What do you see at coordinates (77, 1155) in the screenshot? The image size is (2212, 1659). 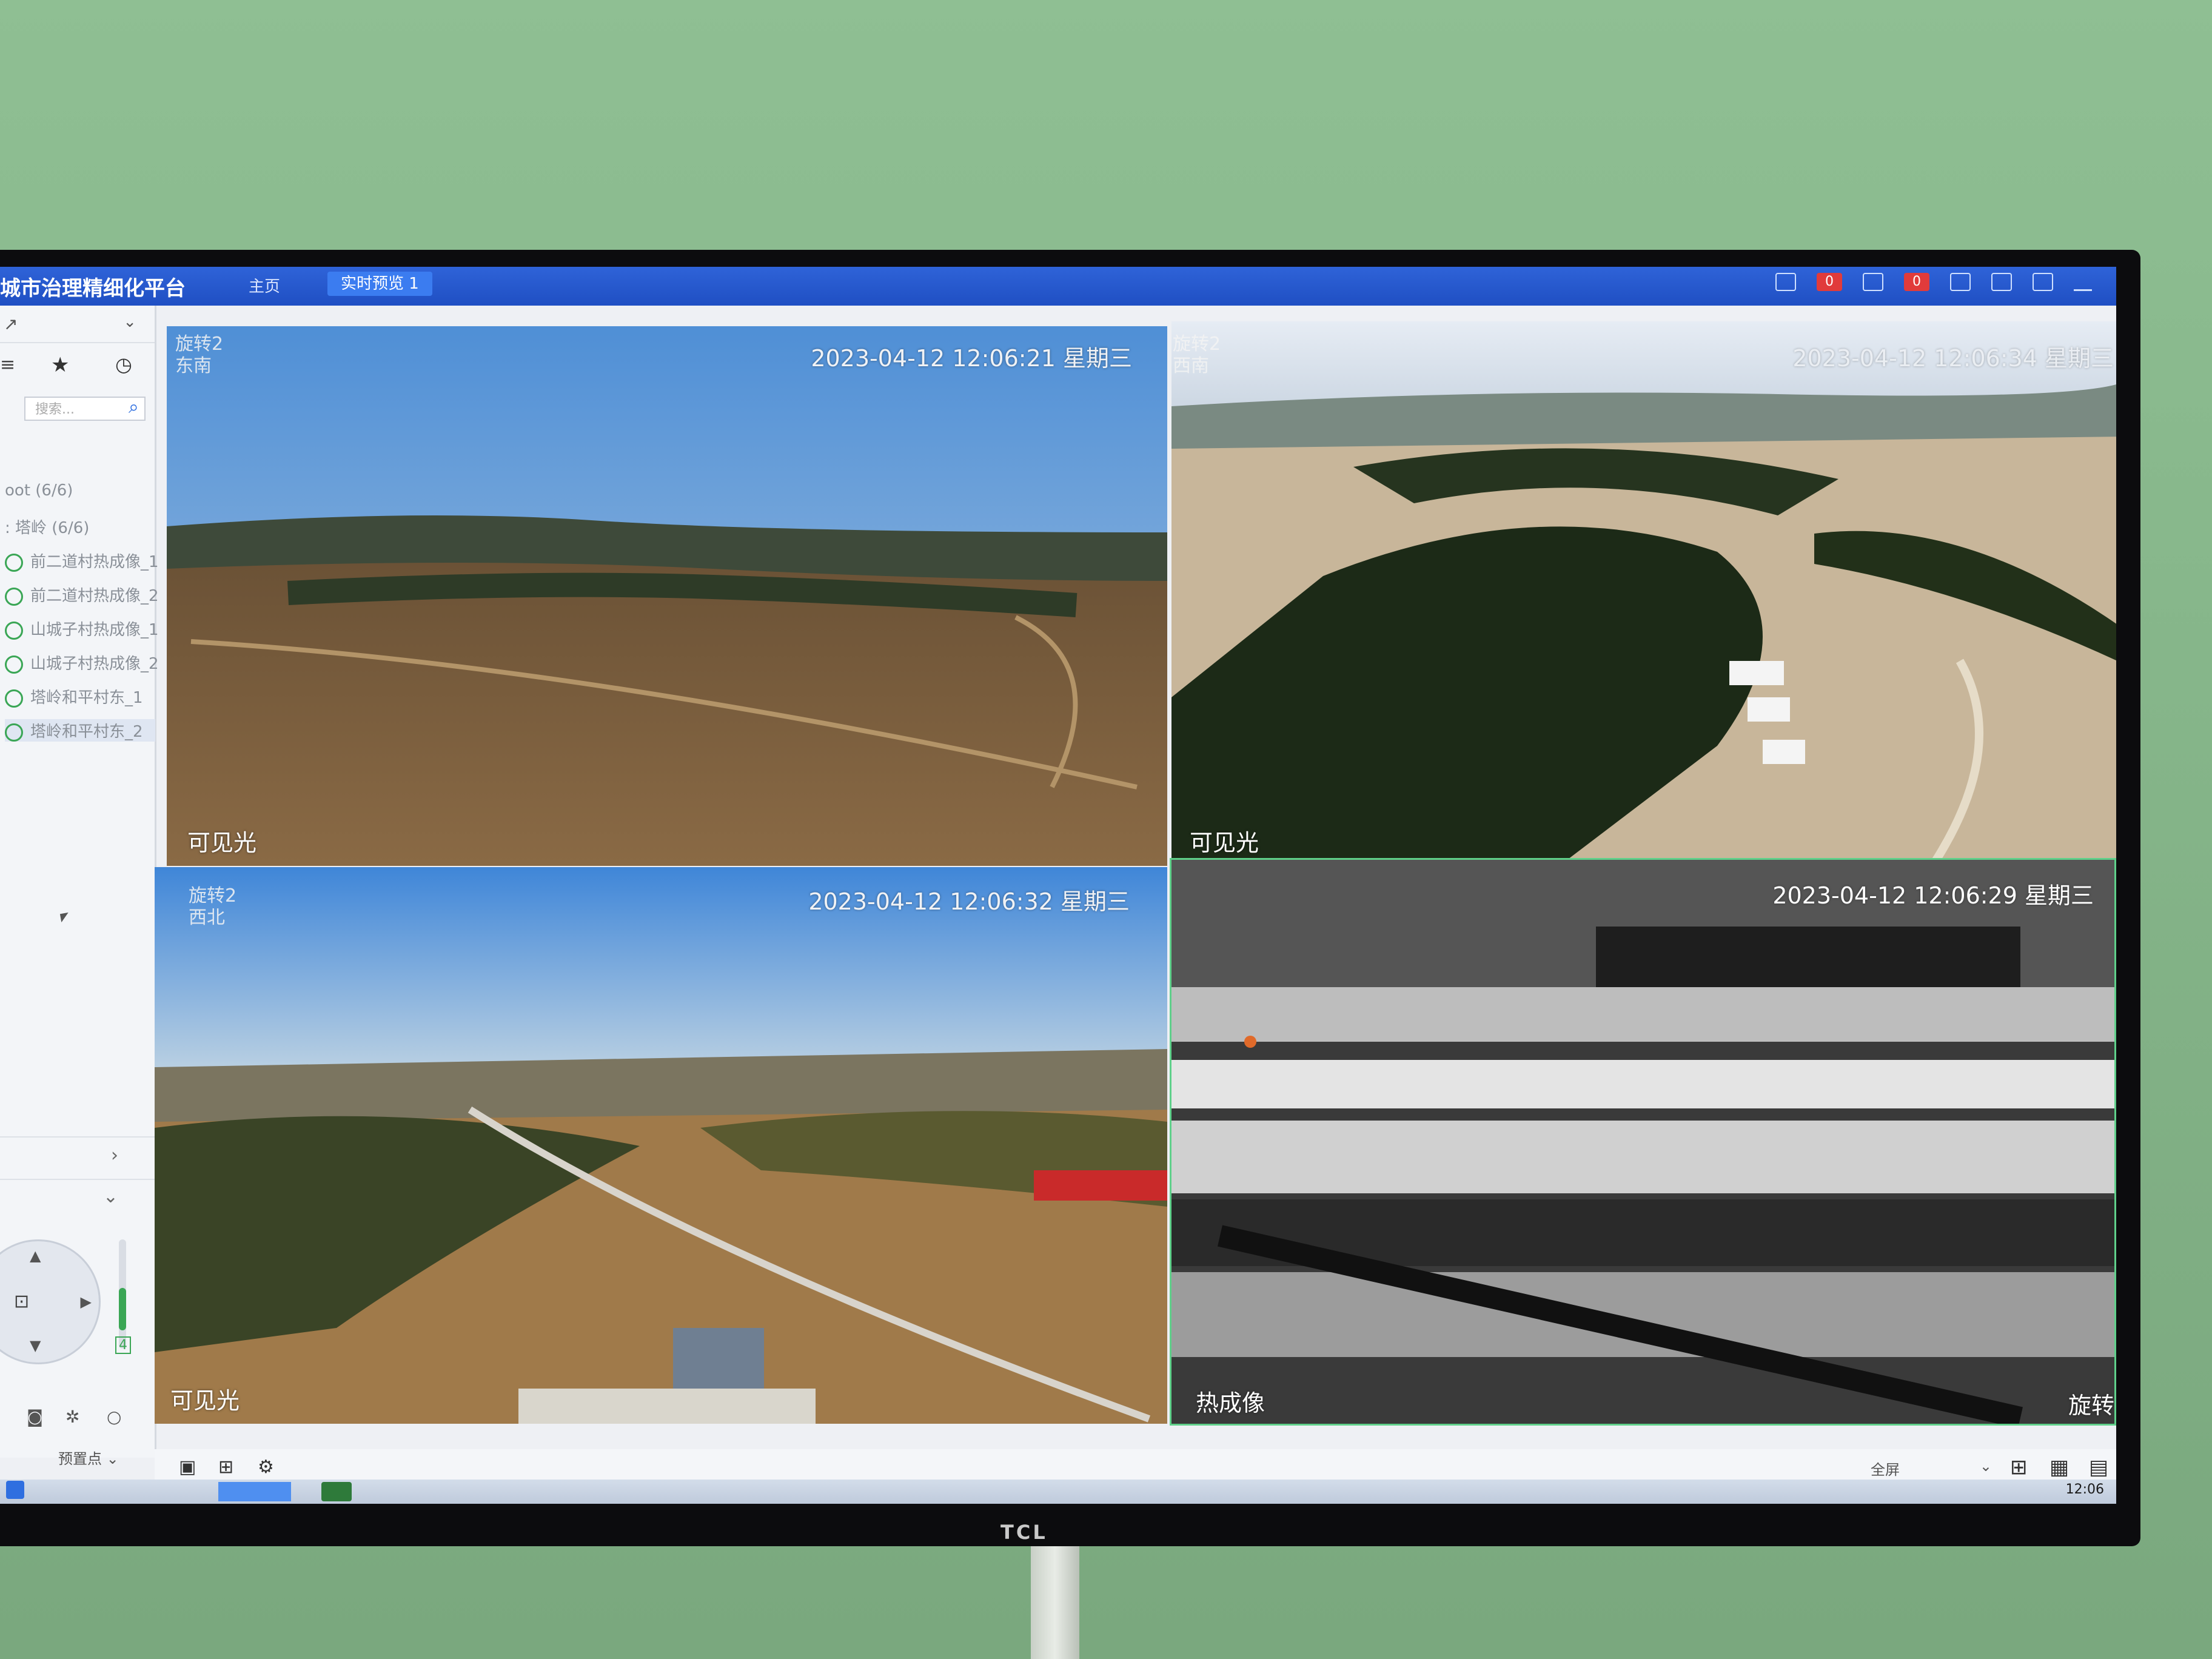 I see `panel-collapsed: ›` at bounding box center [77, 1155].